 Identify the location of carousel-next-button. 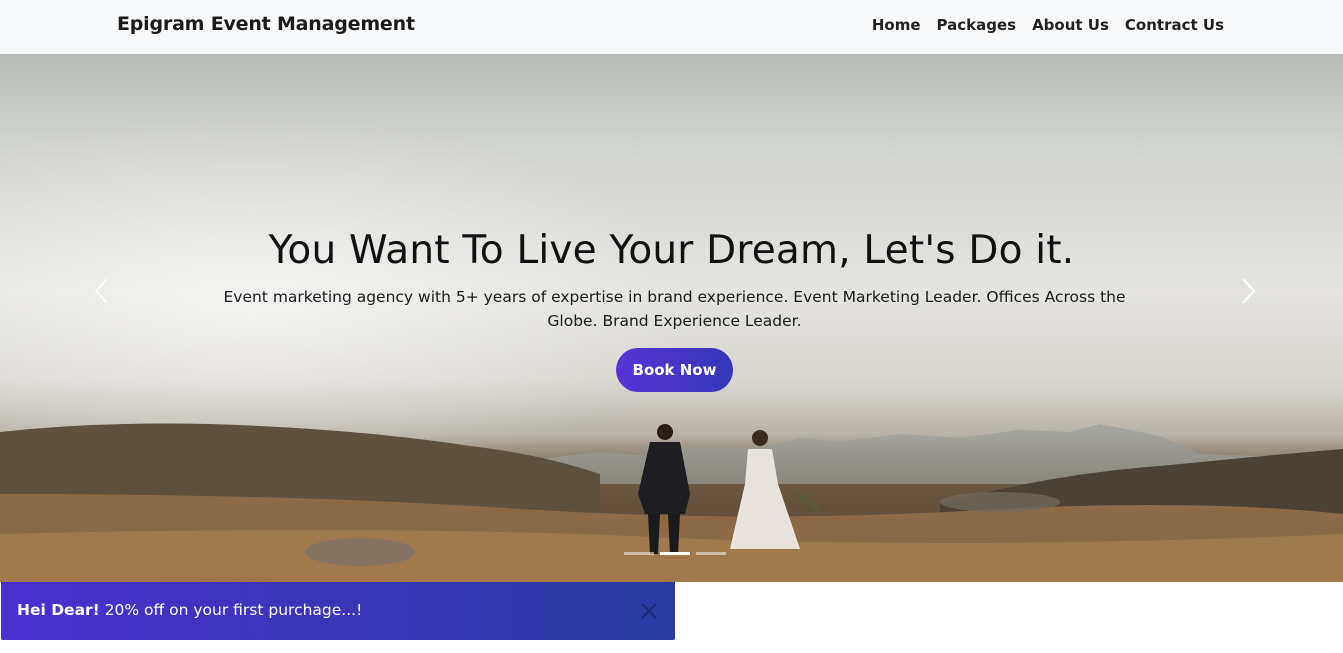
(1248, 291).